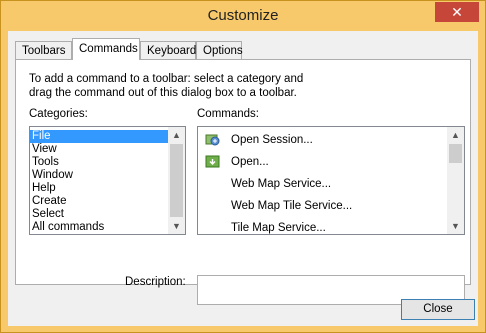  What do you see at coordinates (43, 50) in the screenshot?
I see `tab-toolbars: Toolbars` at bounding box center [43, 50].